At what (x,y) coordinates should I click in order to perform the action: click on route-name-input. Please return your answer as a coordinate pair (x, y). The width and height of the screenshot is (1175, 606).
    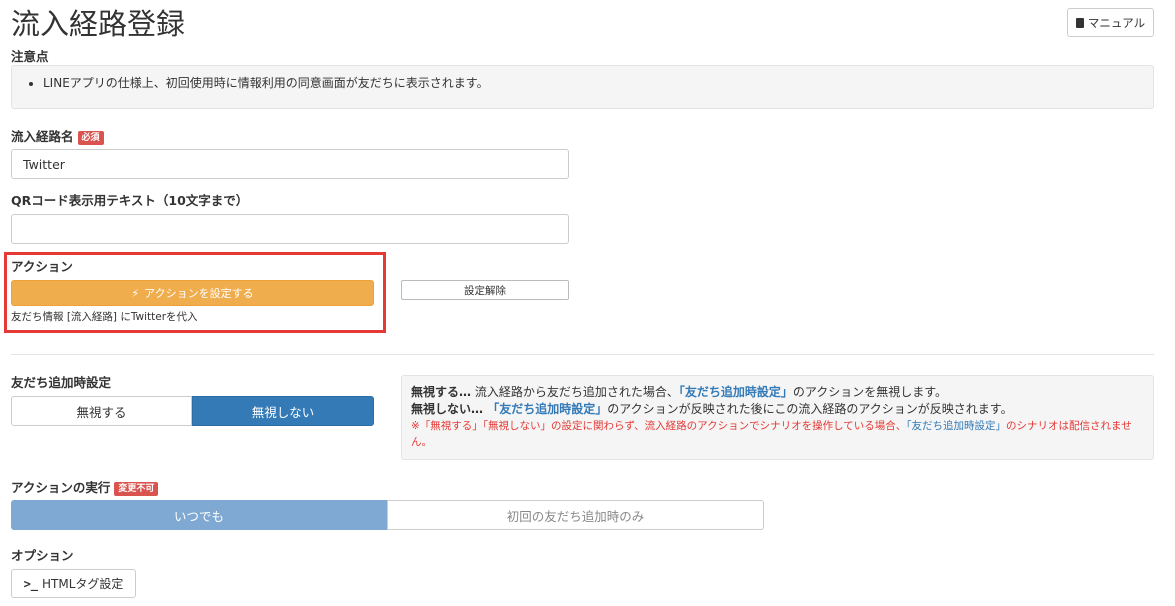
    Looking at the image, I should click on (290, 164).